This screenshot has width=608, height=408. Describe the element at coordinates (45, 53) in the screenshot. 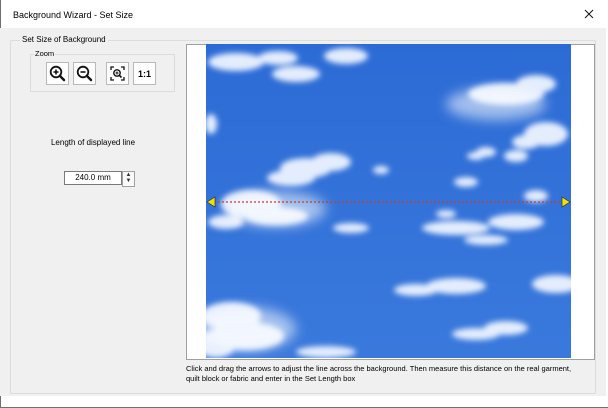

I see `zoom-group-label: Zoom` at that location.